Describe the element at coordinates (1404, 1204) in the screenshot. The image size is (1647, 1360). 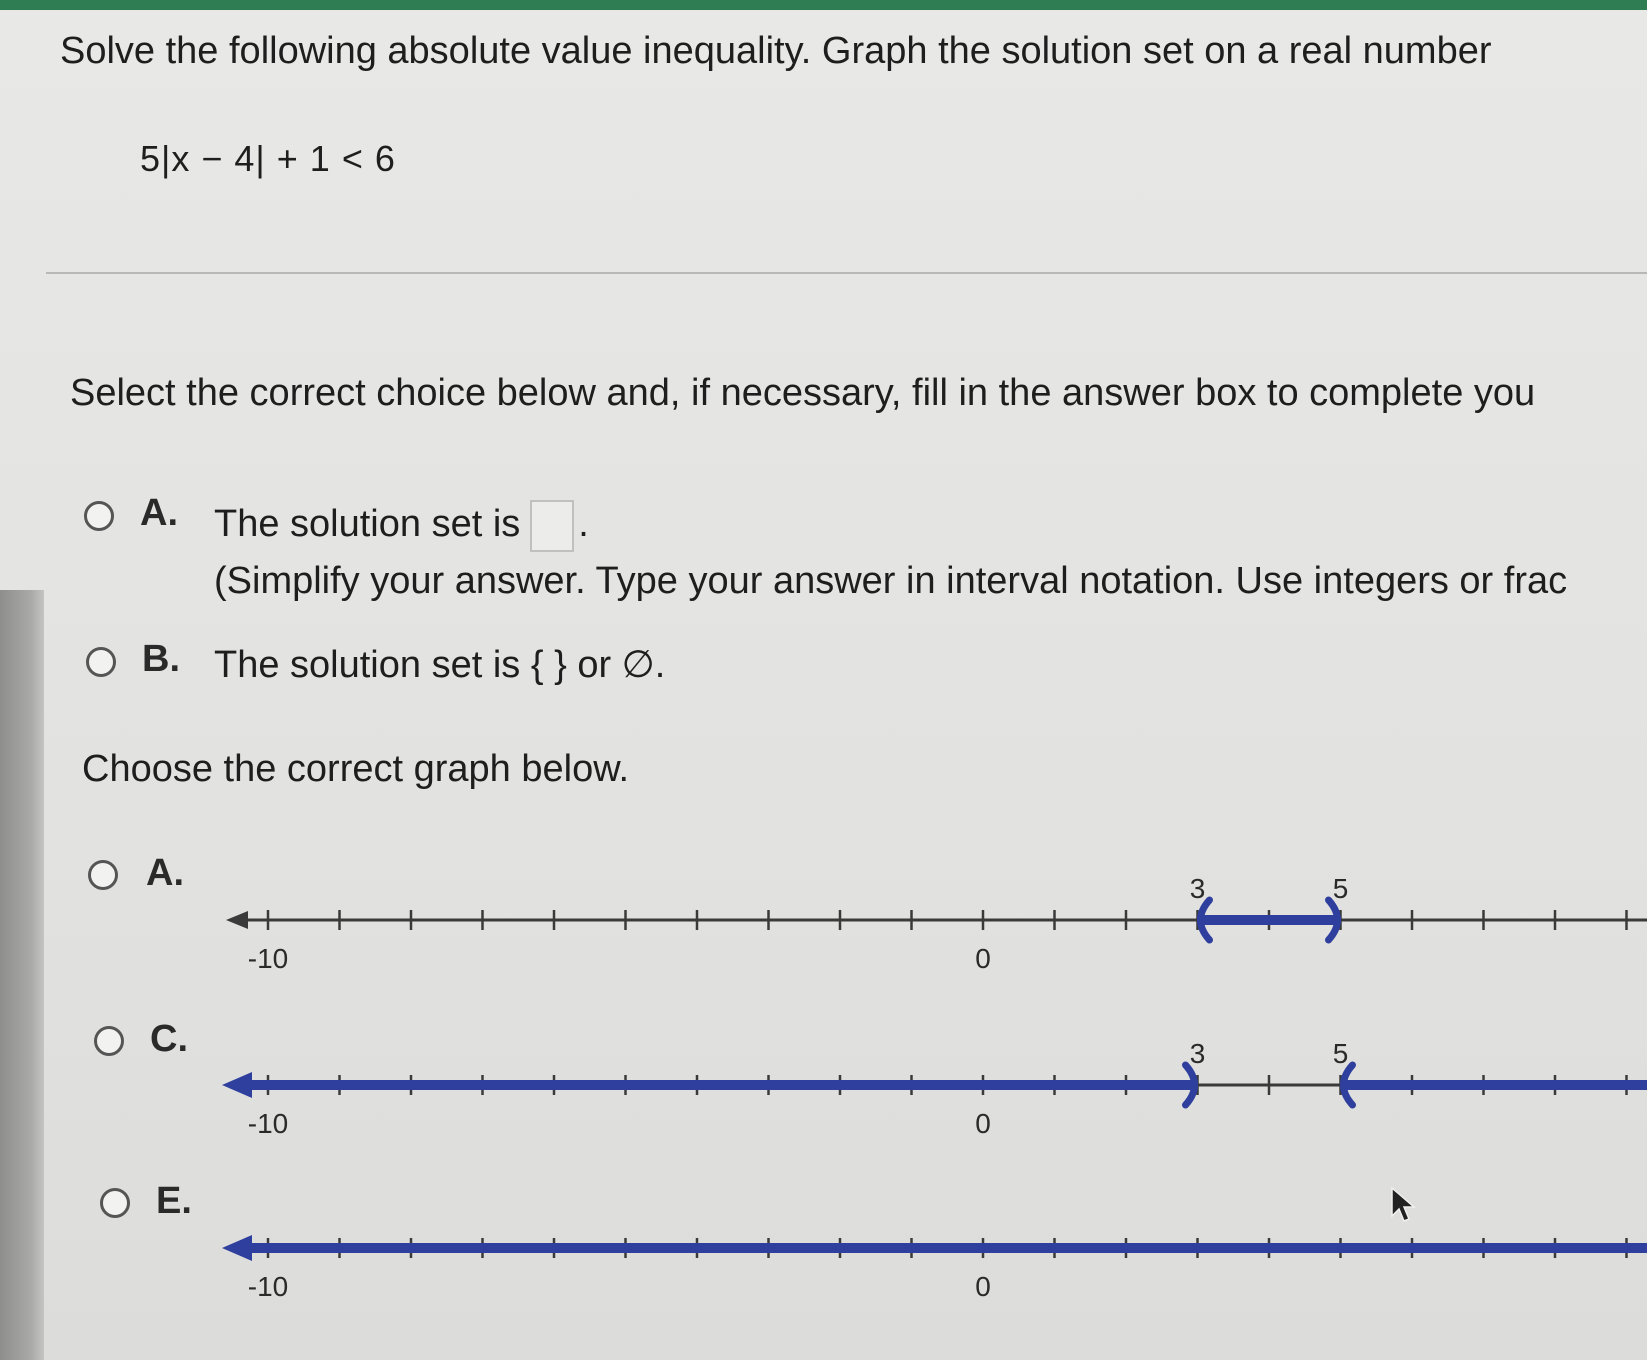
I see `mouse-pointer-icon` at that location.